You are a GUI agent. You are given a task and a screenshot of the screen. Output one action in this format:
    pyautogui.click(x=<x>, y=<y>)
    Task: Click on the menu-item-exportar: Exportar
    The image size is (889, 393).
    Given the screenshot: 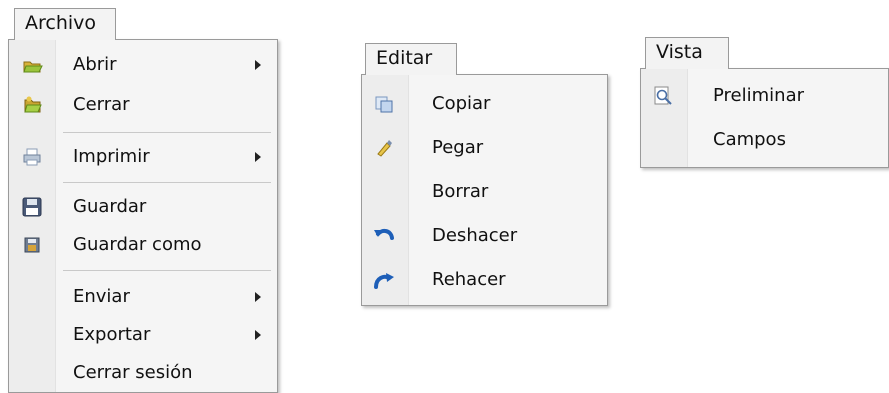 What is the action you would take?
    pyautogui.click(x=143, y=335)
    